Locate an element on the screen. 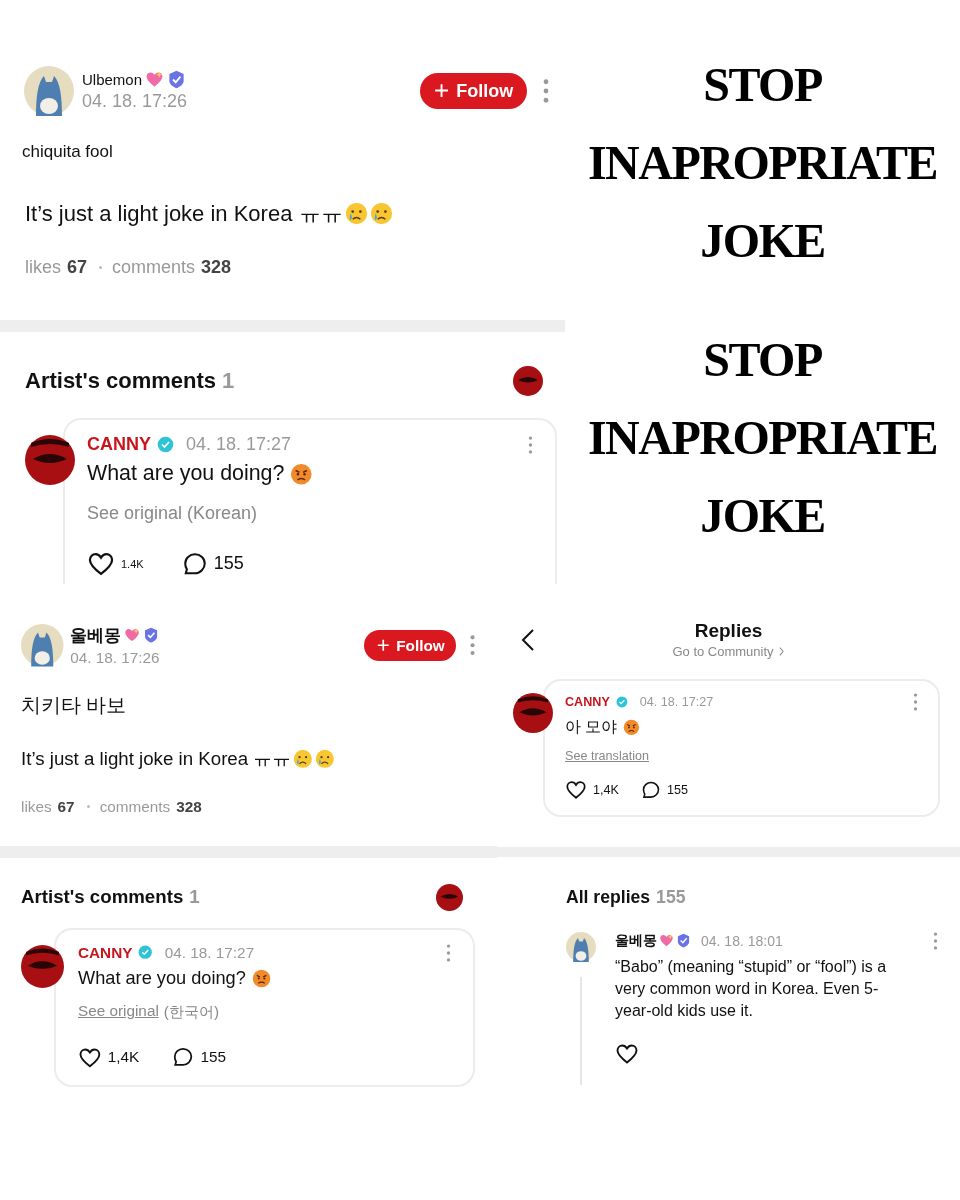  reply-text: “Babo” (meaning “stupid” or “fool”) is a very common word in Korea. Even 5-year-old kids use it. is located at coordinates (751, 988).